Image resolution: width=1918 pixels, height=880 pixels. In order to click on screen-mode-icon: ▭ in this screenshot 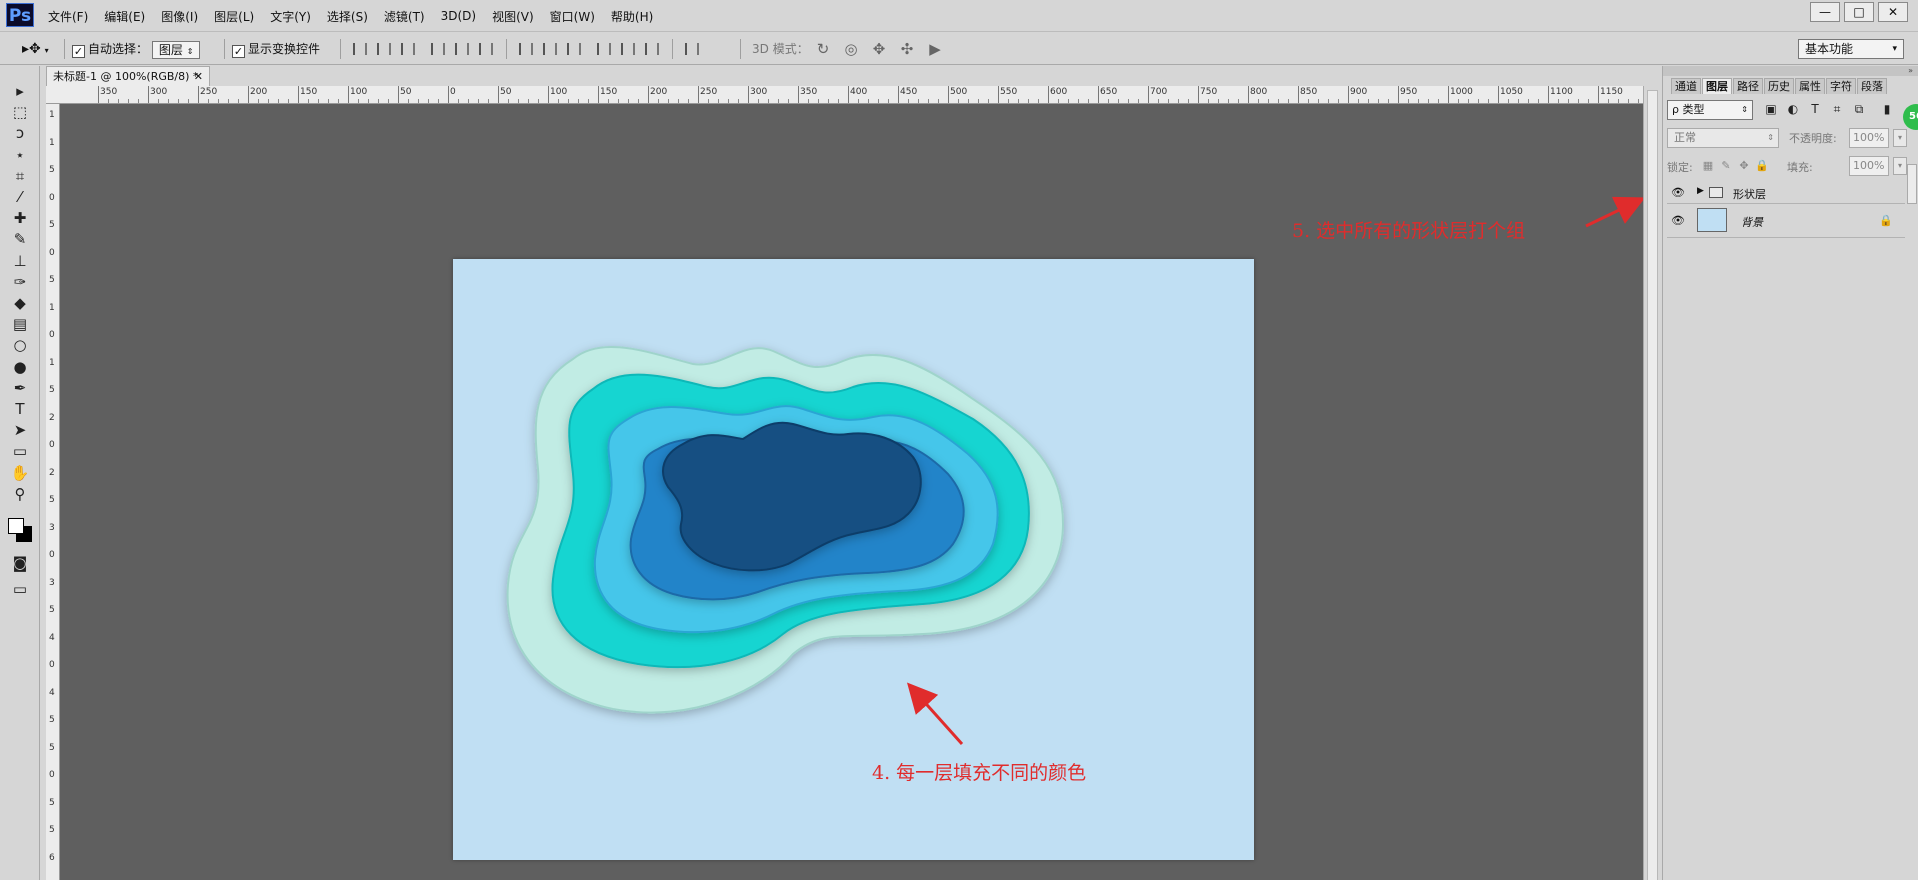, I will do `click(20, 589)`.